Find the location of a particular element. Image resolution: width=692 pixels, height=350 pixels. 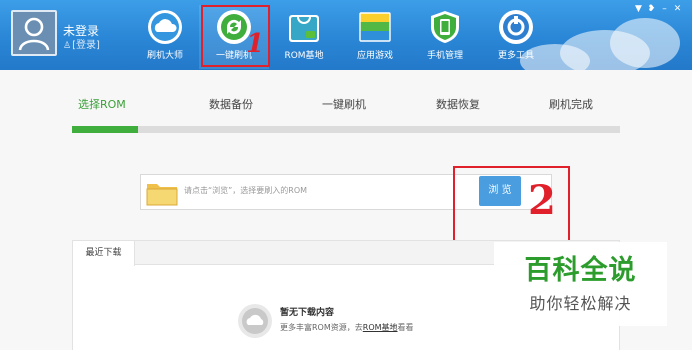

step-label: 数据备份 is located at coordinates (231, 104).